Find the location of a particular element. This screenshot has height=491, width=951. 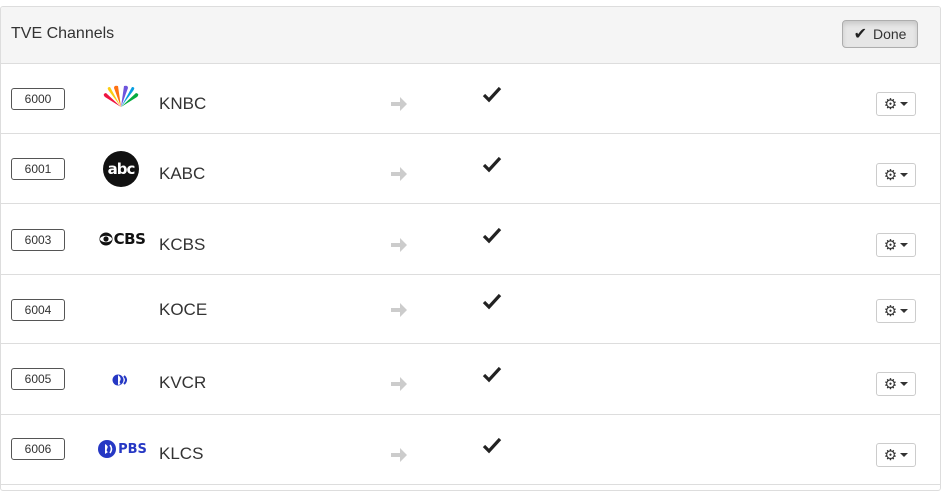

call-sign: KCBS is located at coordinates (182, 244).